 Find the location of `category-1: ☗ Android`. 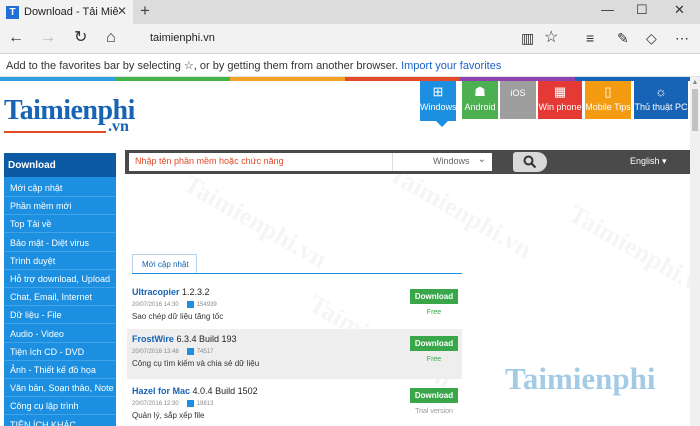

category-1: ☗ Android is located at coordinates (480, 100).